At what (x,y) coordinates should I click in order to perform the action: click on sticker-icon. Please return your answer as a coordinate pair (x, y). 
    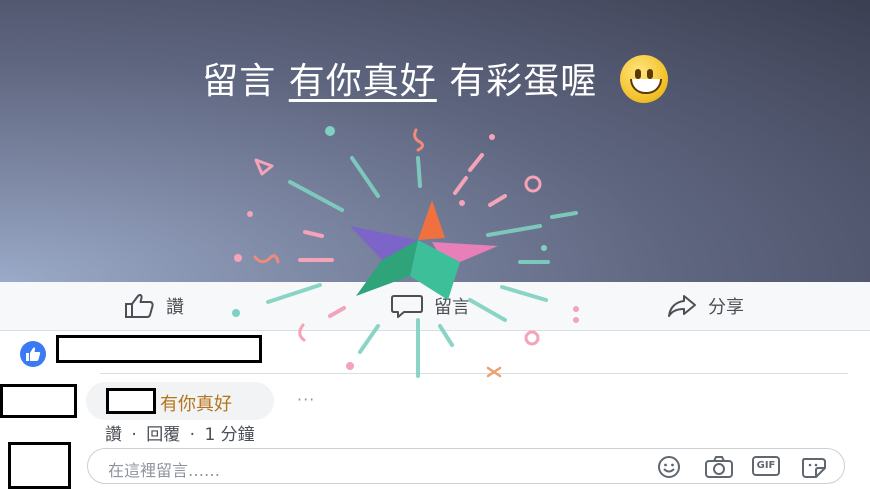
    Looking at the image, I should click on (814, 467).